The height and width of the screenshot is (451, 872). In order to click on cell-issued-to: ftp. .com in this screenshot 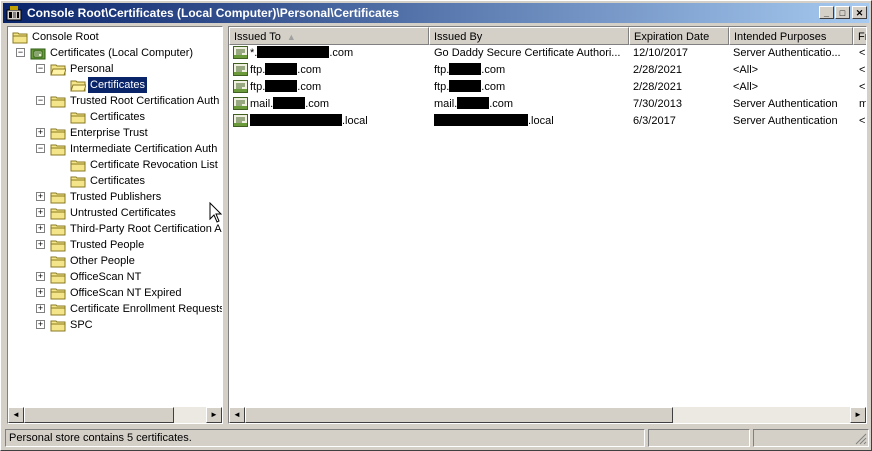, I will do `click(339, 87)`.